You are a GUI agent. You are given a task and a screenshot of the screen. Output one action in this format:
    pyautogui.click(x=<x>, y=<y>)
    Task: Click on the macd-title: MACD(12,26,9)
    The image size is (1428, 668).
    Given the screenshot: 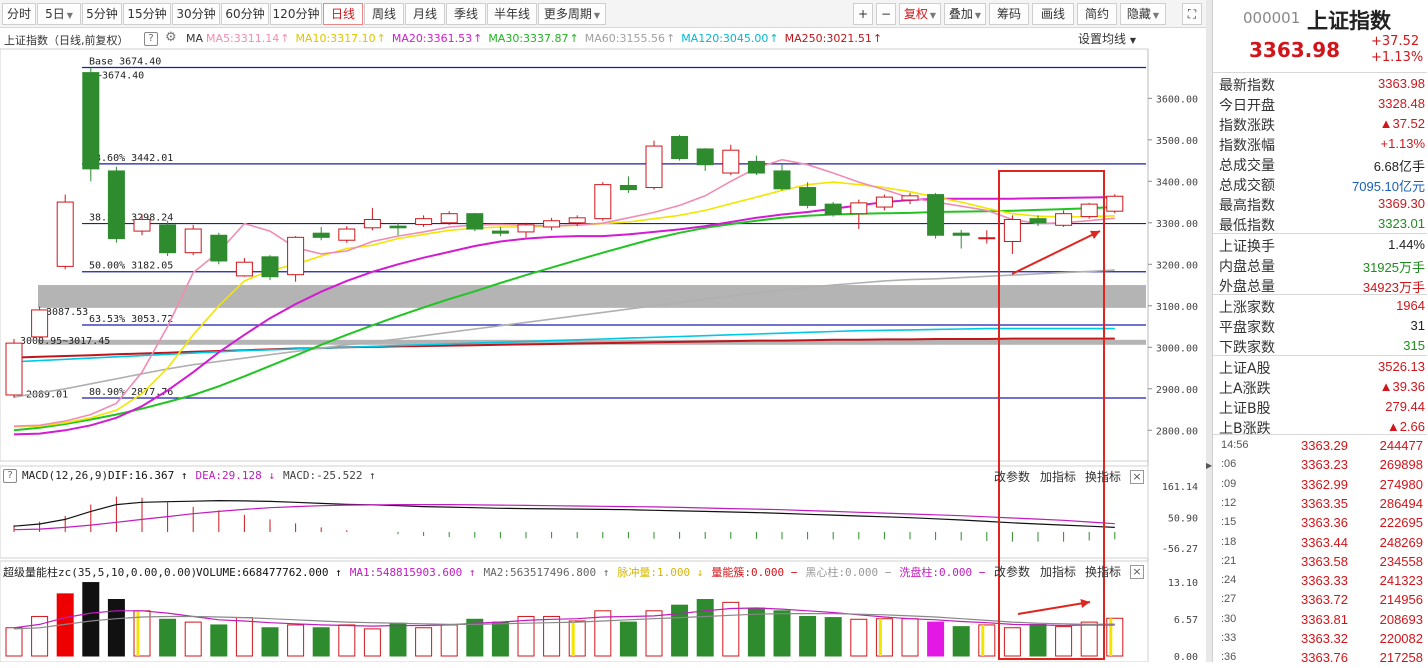 What is the action you would take?
    pyautogui.click(x=65, y=475)
    